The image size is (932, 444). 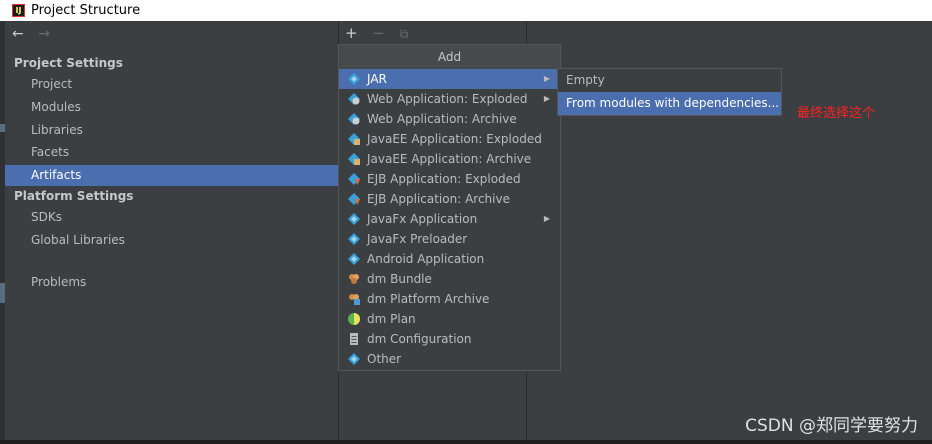 I want to click on bottom-bar, so click(x=466, y=442).